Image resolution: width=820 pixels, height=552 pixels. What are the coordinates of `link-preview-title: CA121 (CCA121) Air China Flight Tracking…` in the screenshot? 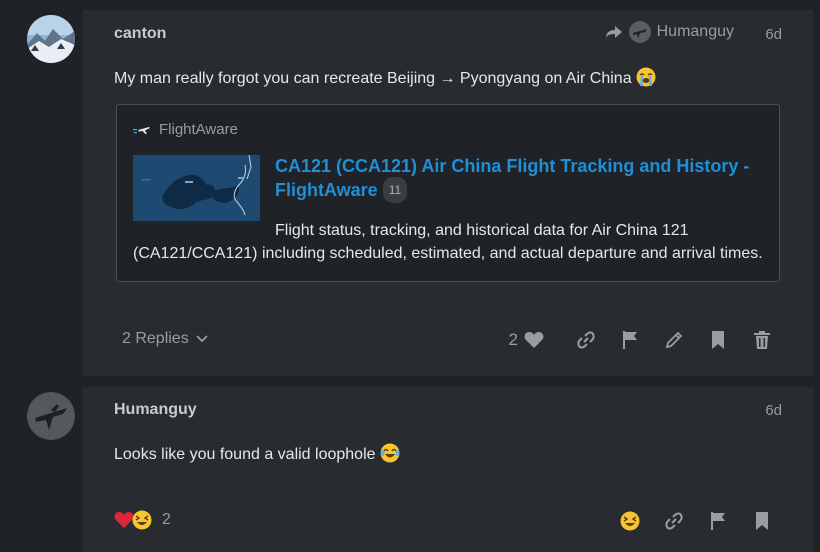 It's located at (520, 179).